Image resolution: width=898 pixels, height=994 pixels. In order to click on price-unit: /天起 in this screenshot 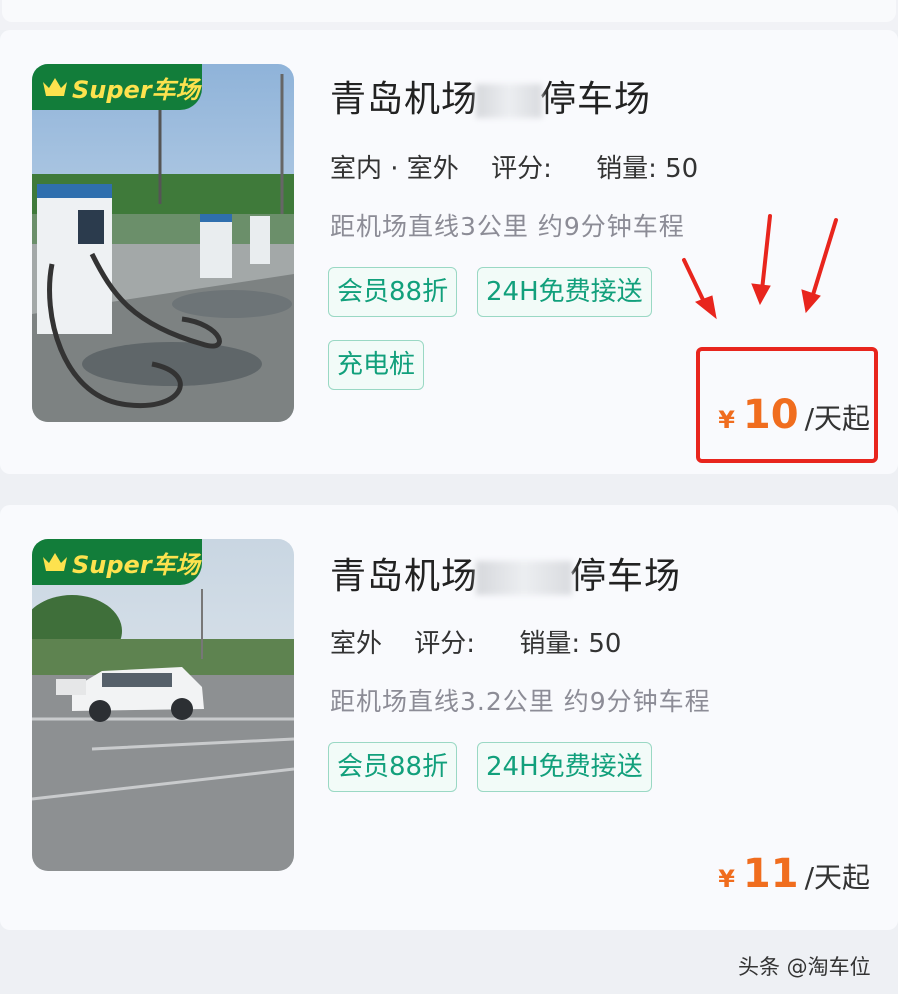, I will do `click(837, 877)`.